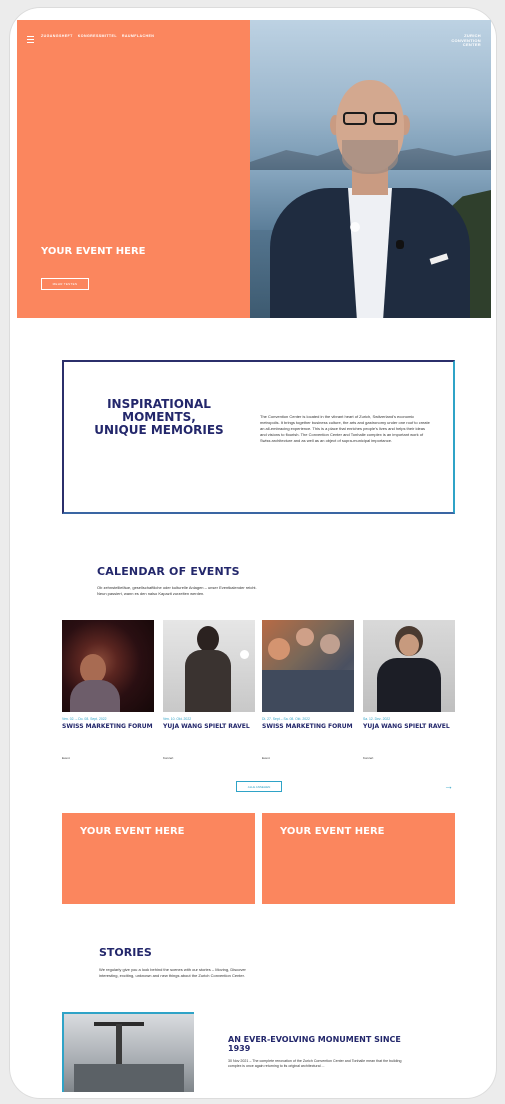 Image resolution: width=505 pixels, height=1104 pixels. I want to click on event-date: Di. 27. Sept – Sa. 08. Okt. 2022, so click(286, 719).